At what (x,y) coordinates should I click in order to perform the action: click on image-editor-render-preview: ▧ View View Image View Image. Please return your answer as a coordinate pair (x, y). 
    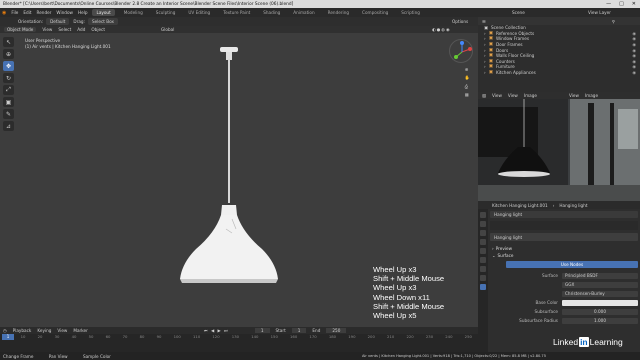
    Looking at the image, I should click on (559, 146).